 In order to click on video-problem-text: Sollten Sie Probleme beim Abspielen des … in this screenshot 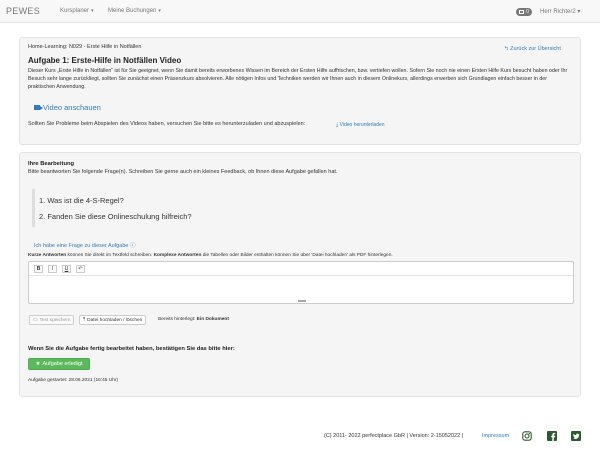, I will do `click(167, 124)`.